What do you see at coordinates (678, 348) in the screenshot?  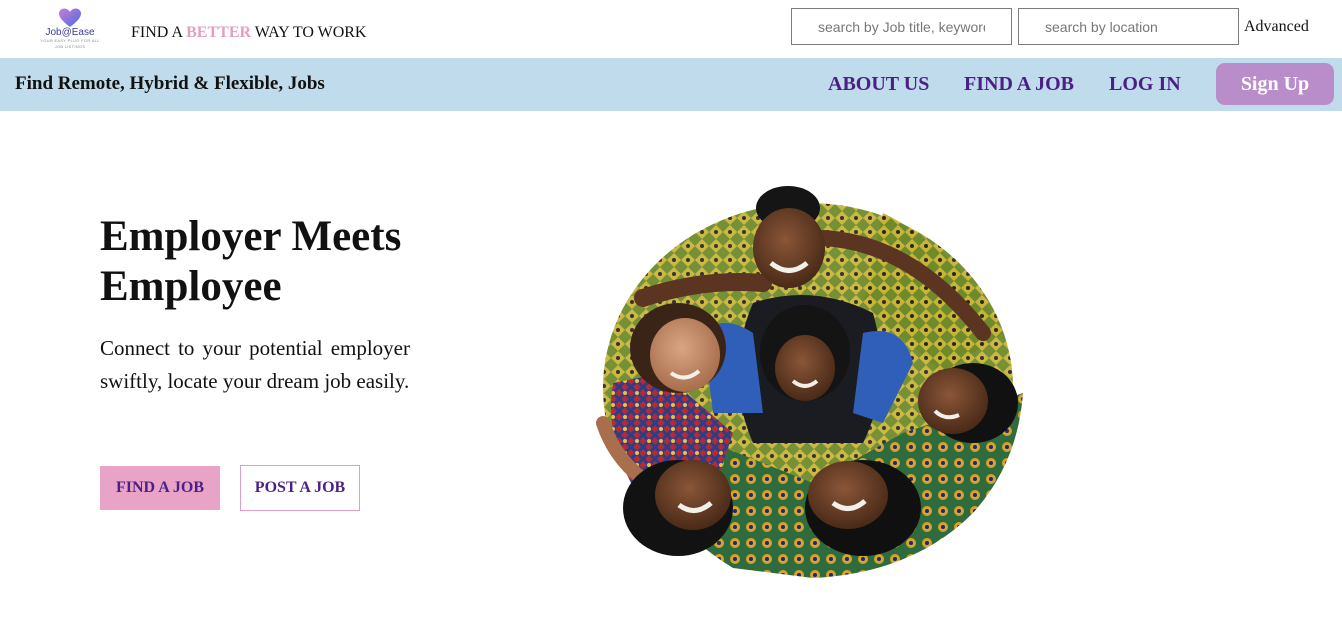 I see `head-left` at bounding box center [678, 348].